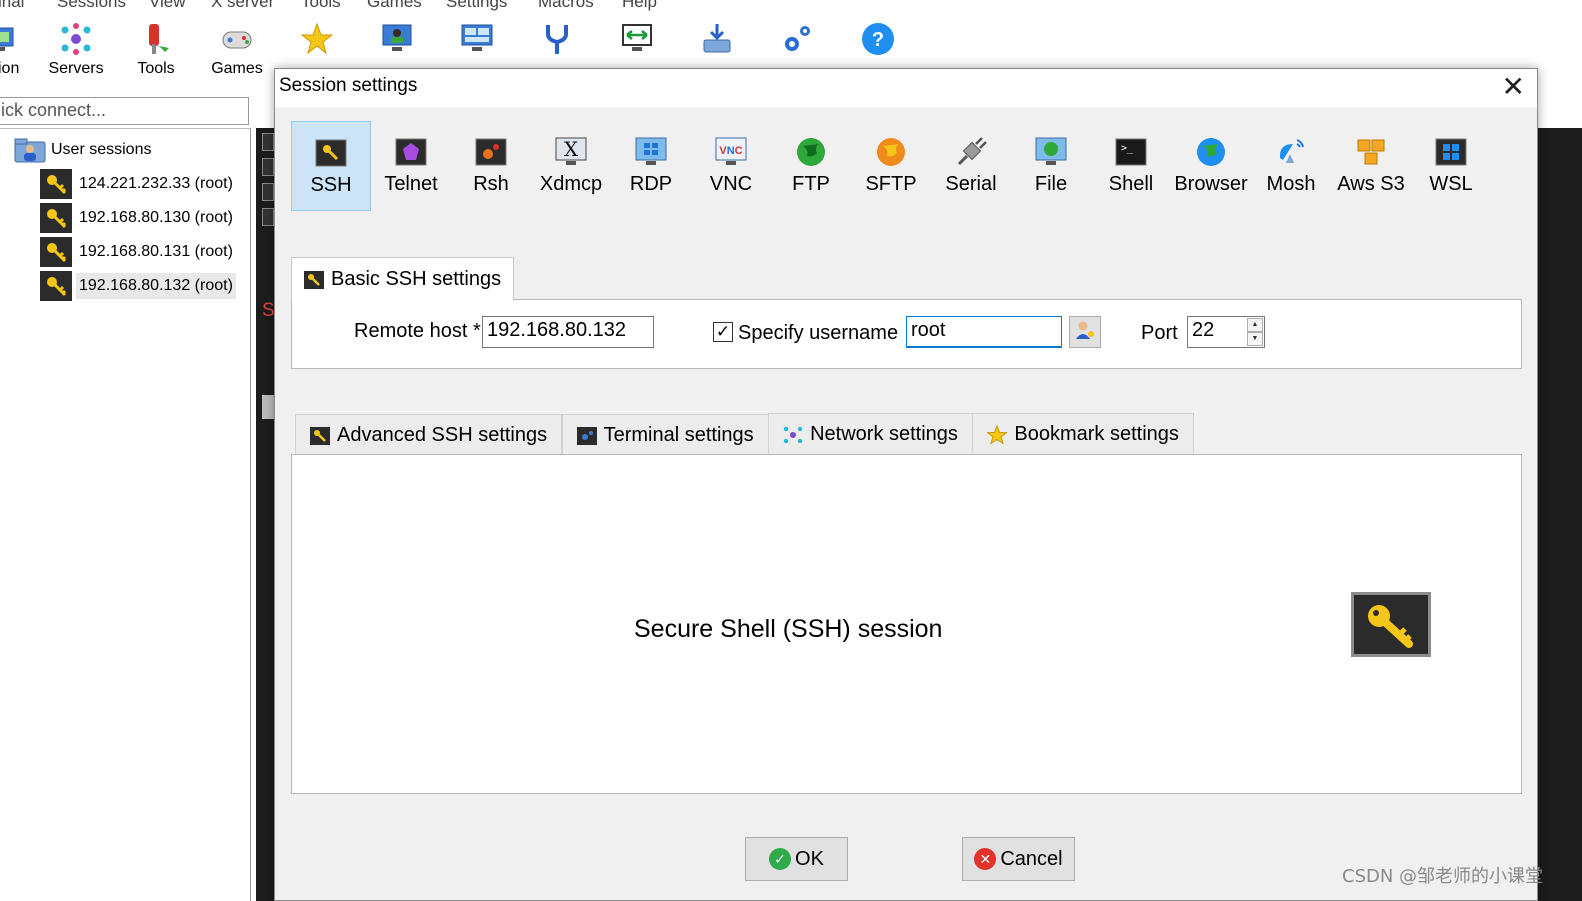 Image resolution: width=1582 pixels, height=901 pixels. Describe the element at coordinates (417, 331) in the screenshot. I see `remote-host-label: Remote host *` at that location.